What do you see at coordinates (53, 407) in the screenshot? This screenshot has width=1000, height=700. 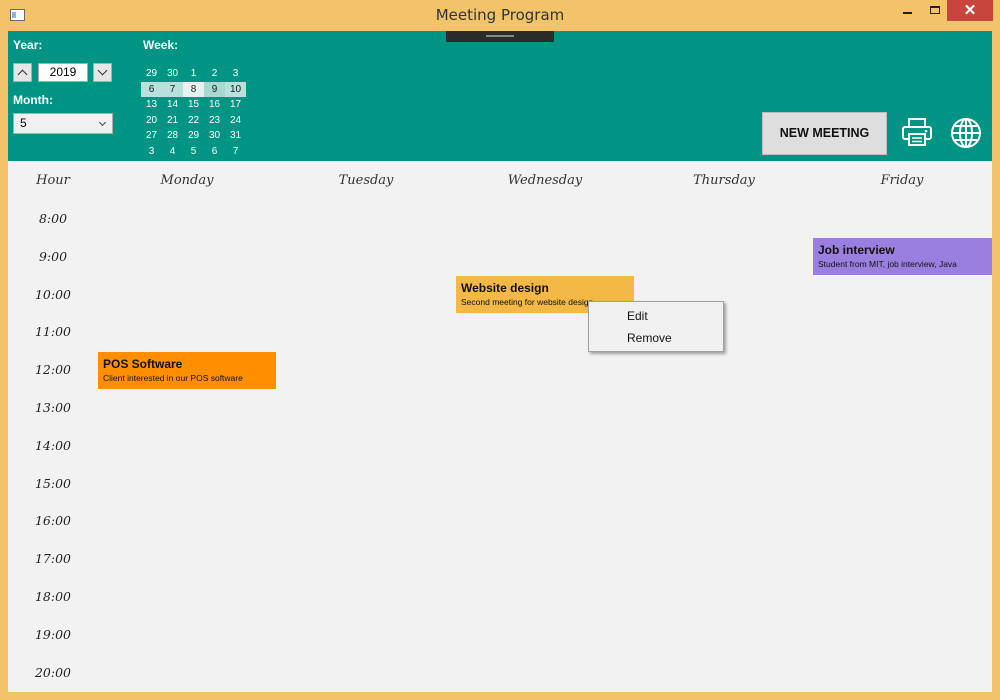 I see `hour-label: 13:00` at bounding box center [53, 407].